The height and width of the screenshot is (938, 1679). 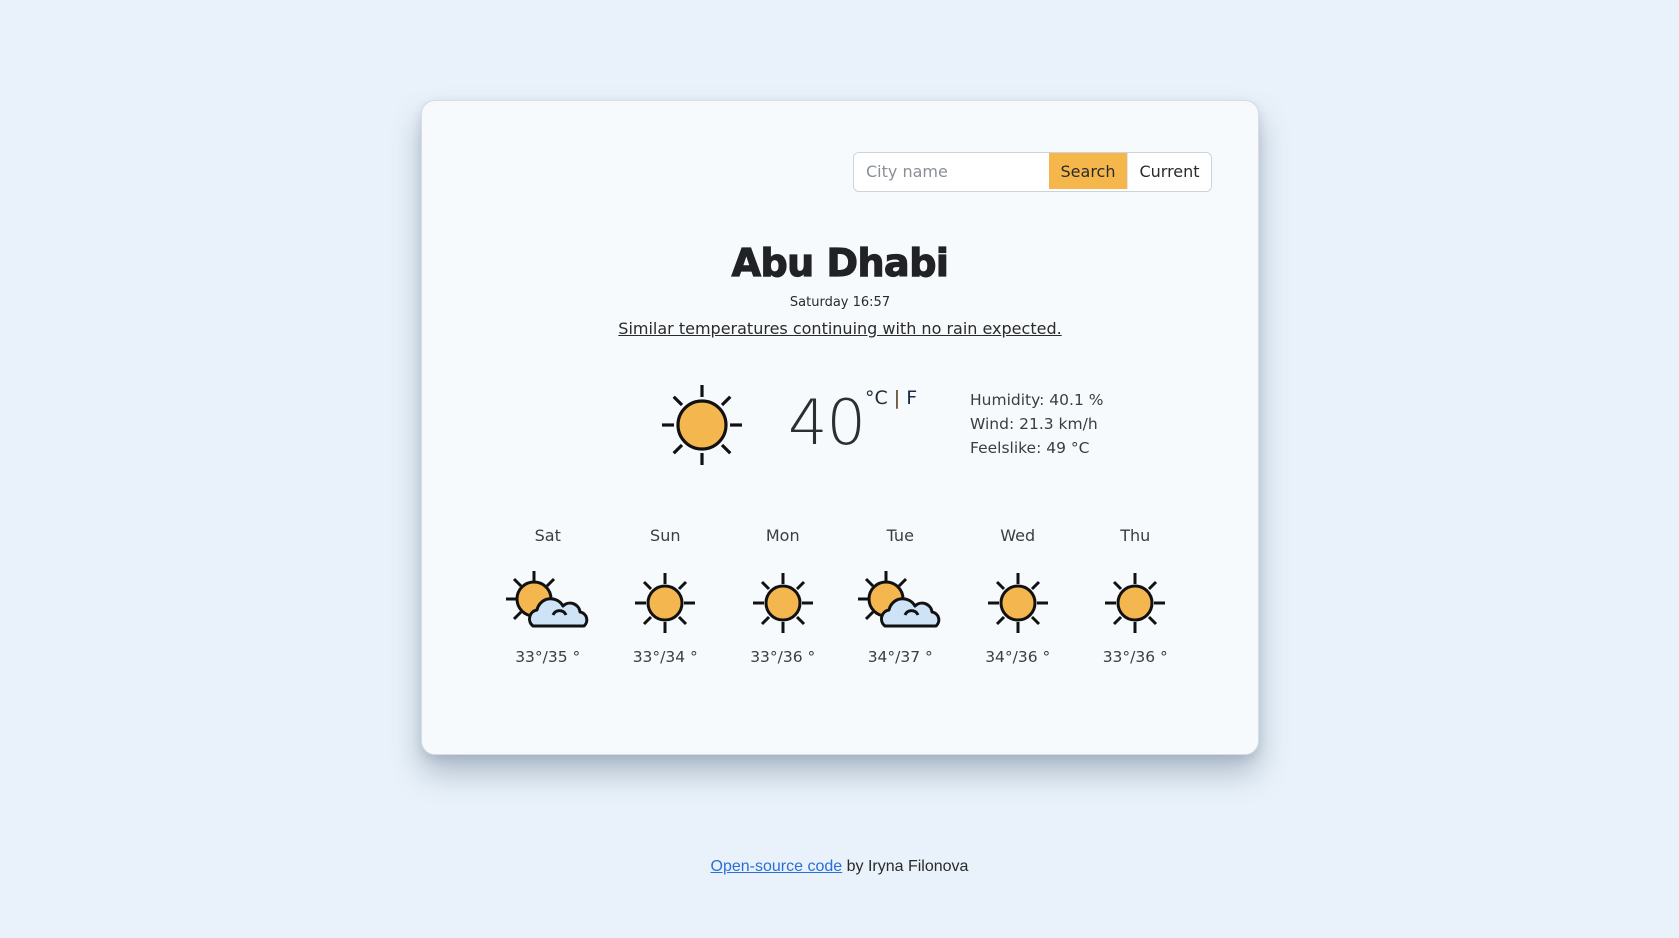 I want to click on forecast-day: Sat 33°/35 °, so click(x=548, y=596).